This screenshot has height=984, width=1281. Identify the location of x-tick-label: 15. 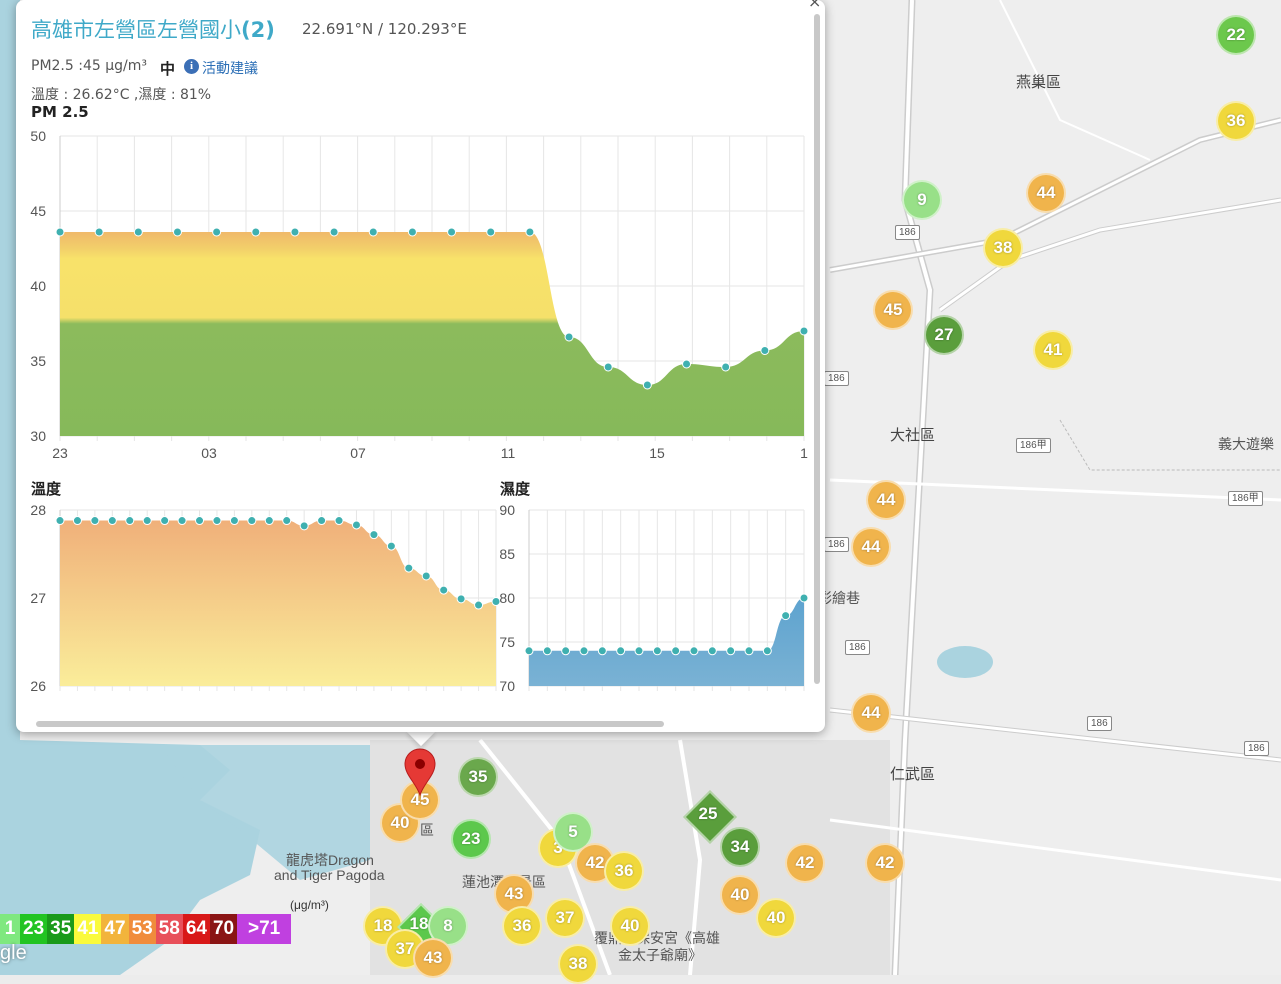
(657, 453).